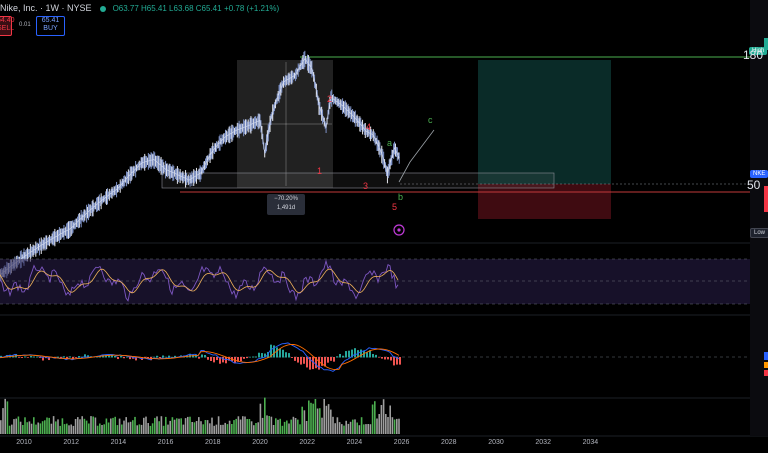  Describe the element at coordinates (544, 201) in the screenshot. I see `stop-zone` at that location.